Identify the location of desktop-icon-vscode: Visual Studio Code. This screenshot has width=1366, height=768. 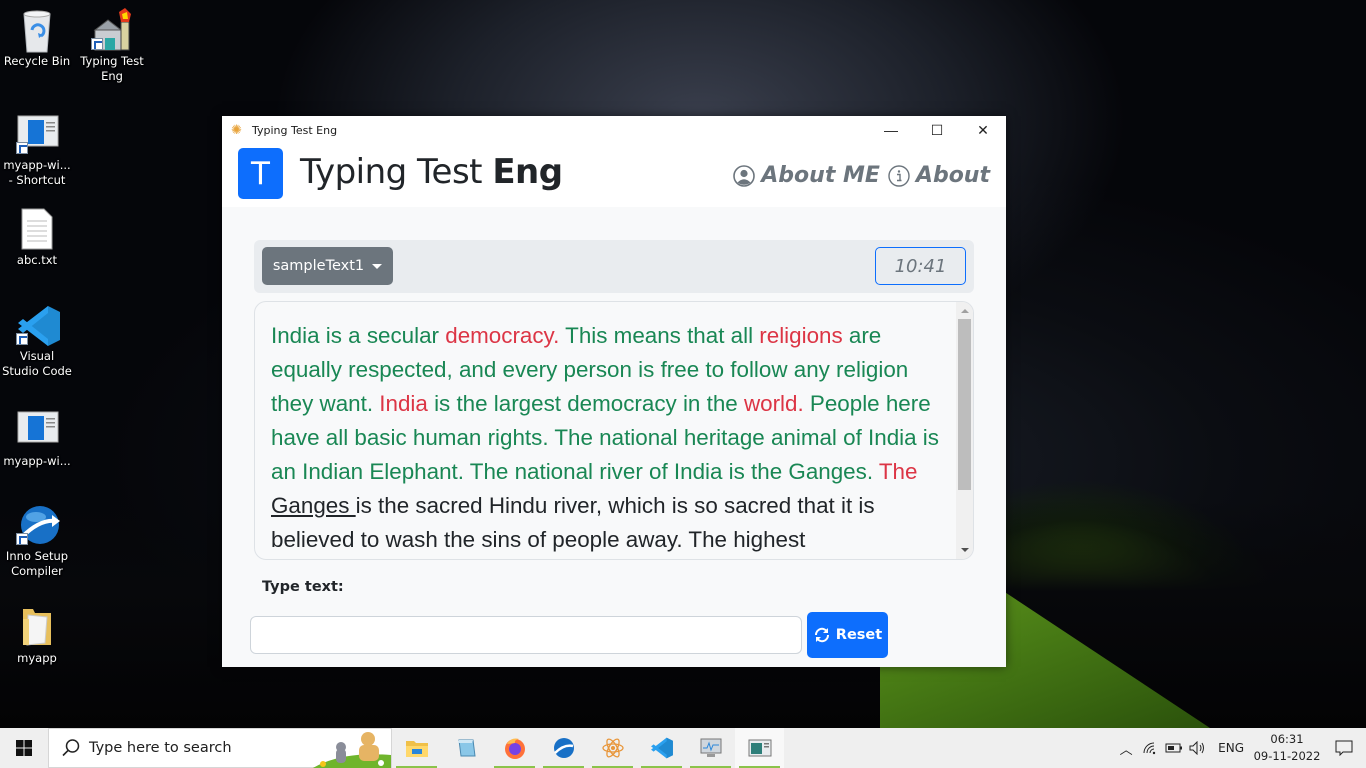
(37, 341).